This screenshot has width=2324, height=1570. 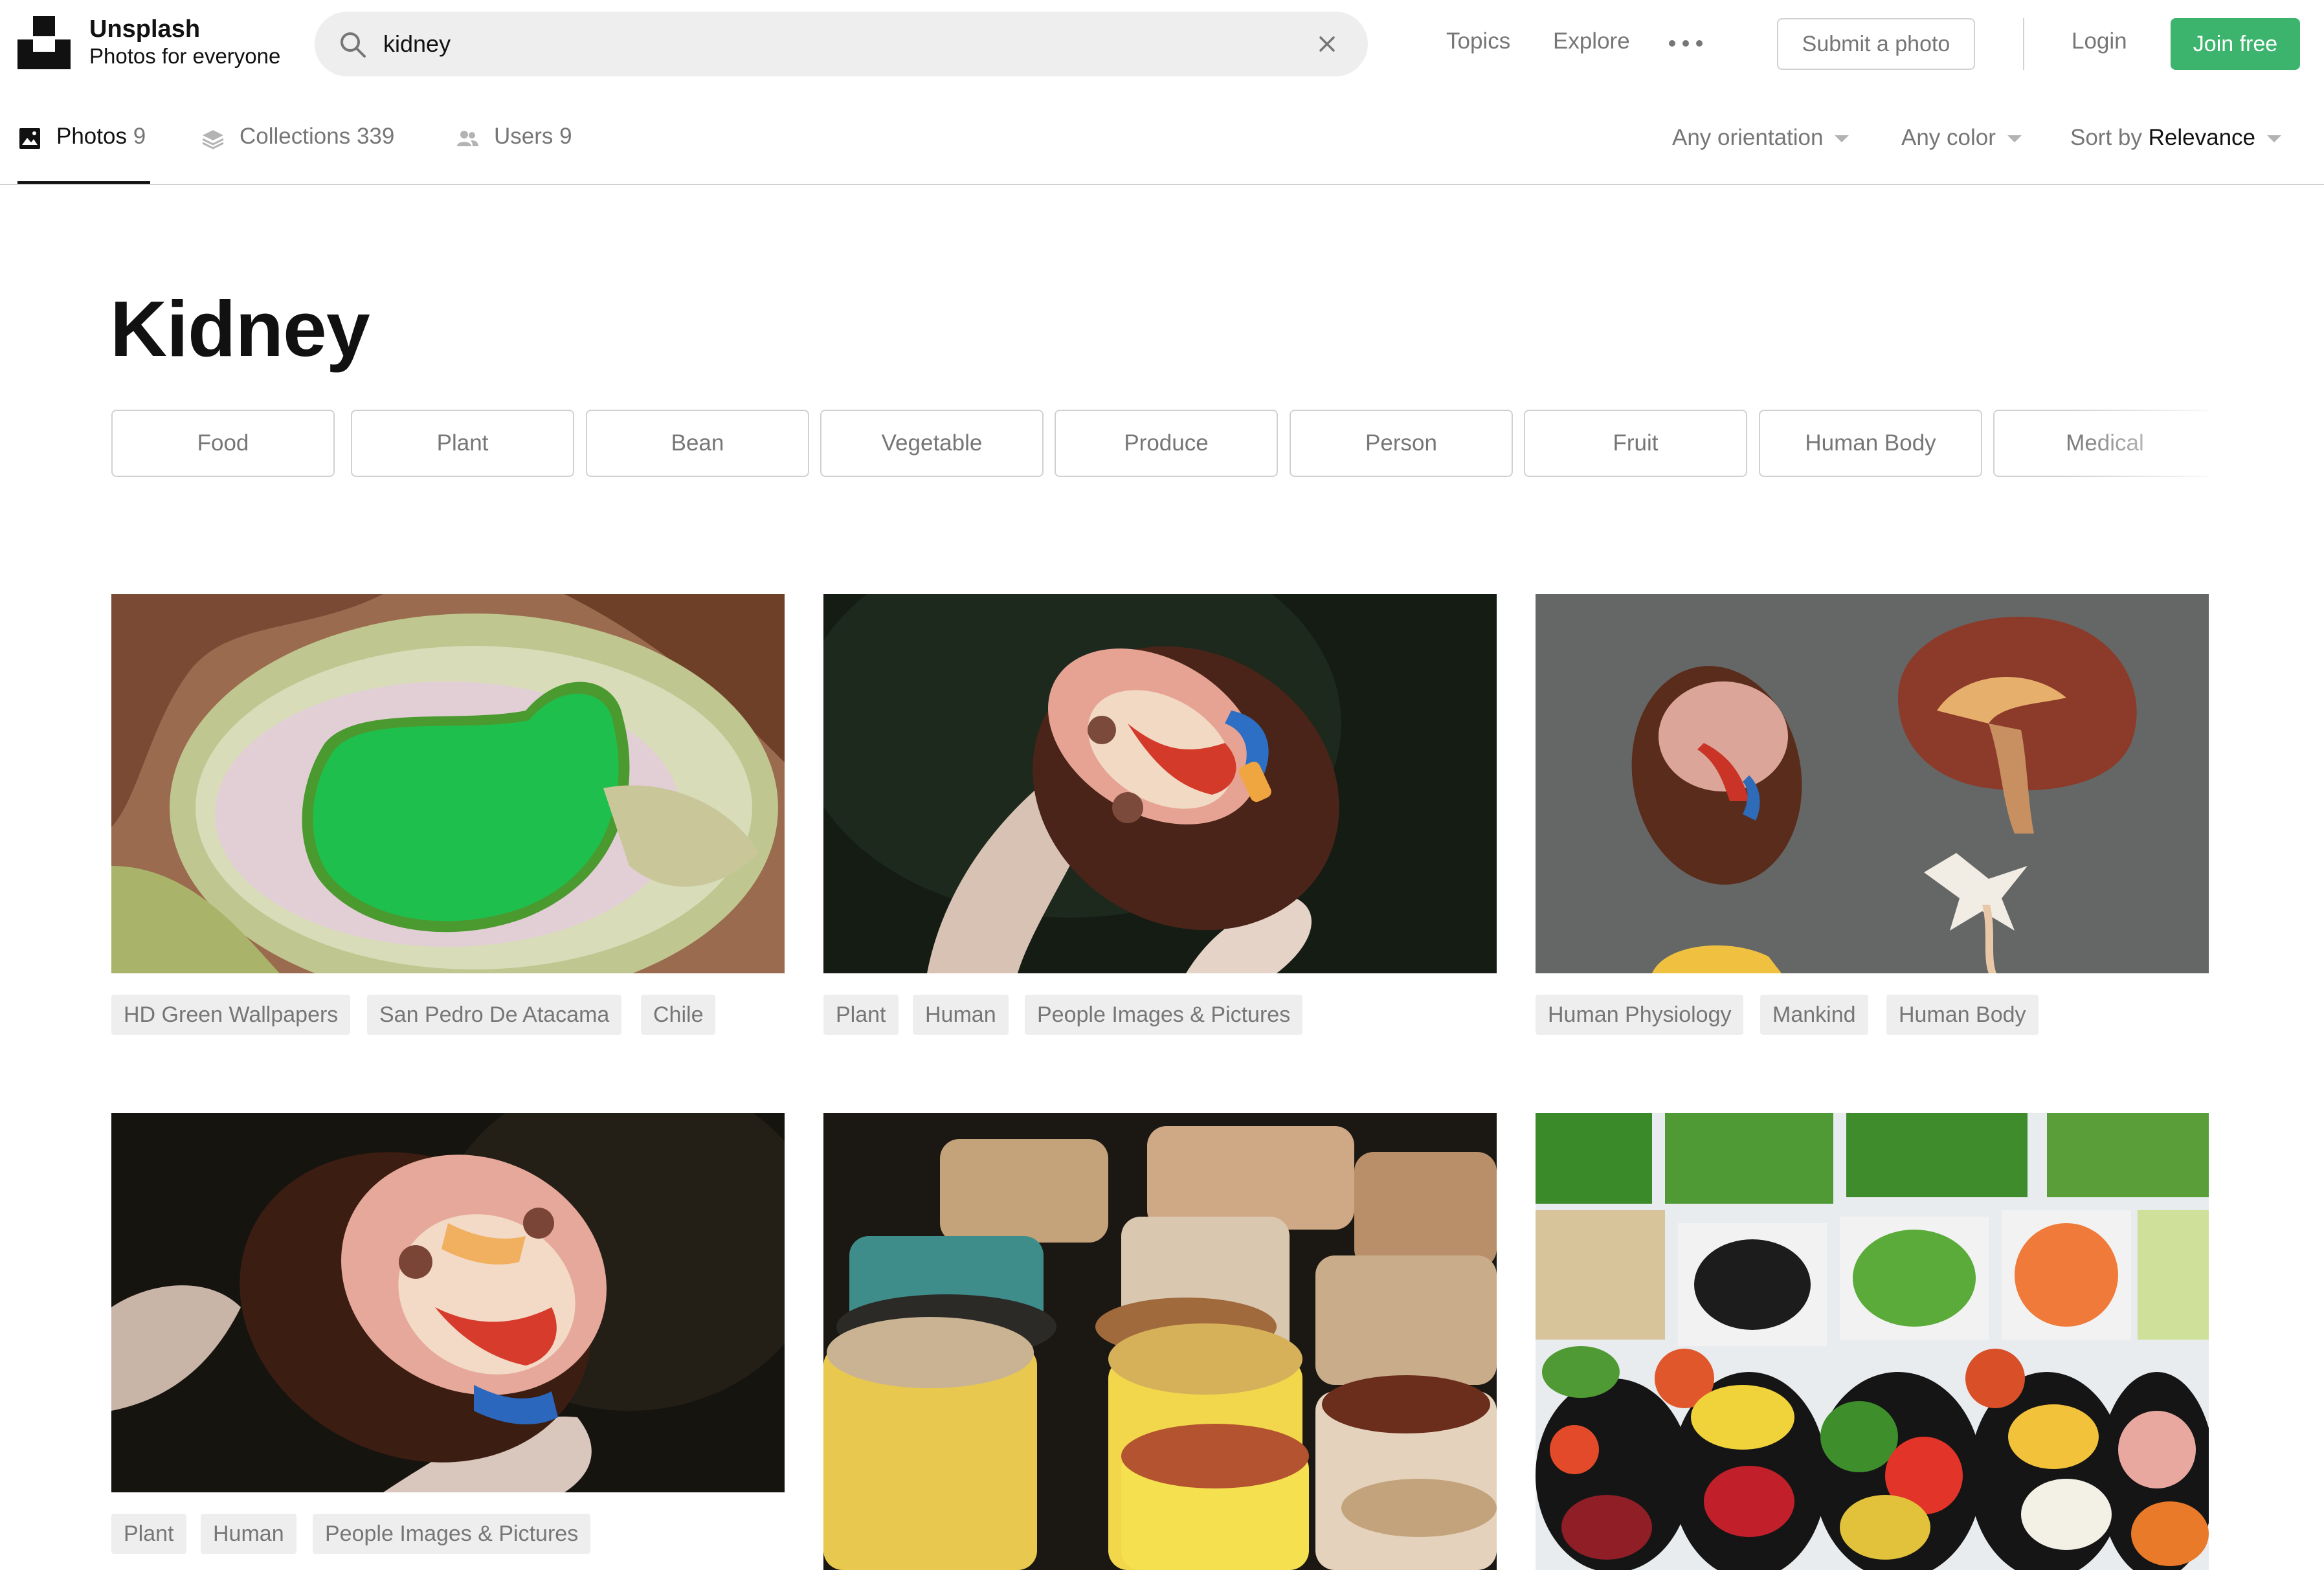 What do you see at coordinates (1162, 185) in the screenshot?
I see `tabs-divider` at bounding box center [1162, 185].